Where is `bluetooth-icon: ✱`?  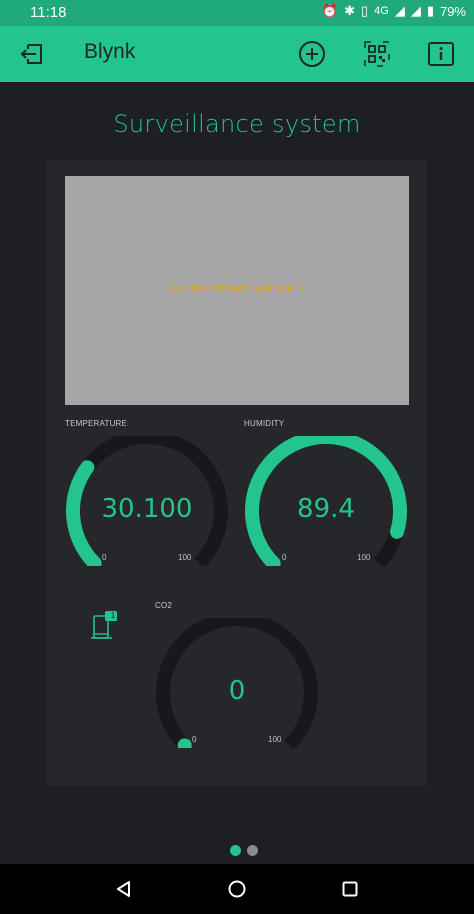
bluetooth-icon: ✱ is located at coordinates (349, 10).